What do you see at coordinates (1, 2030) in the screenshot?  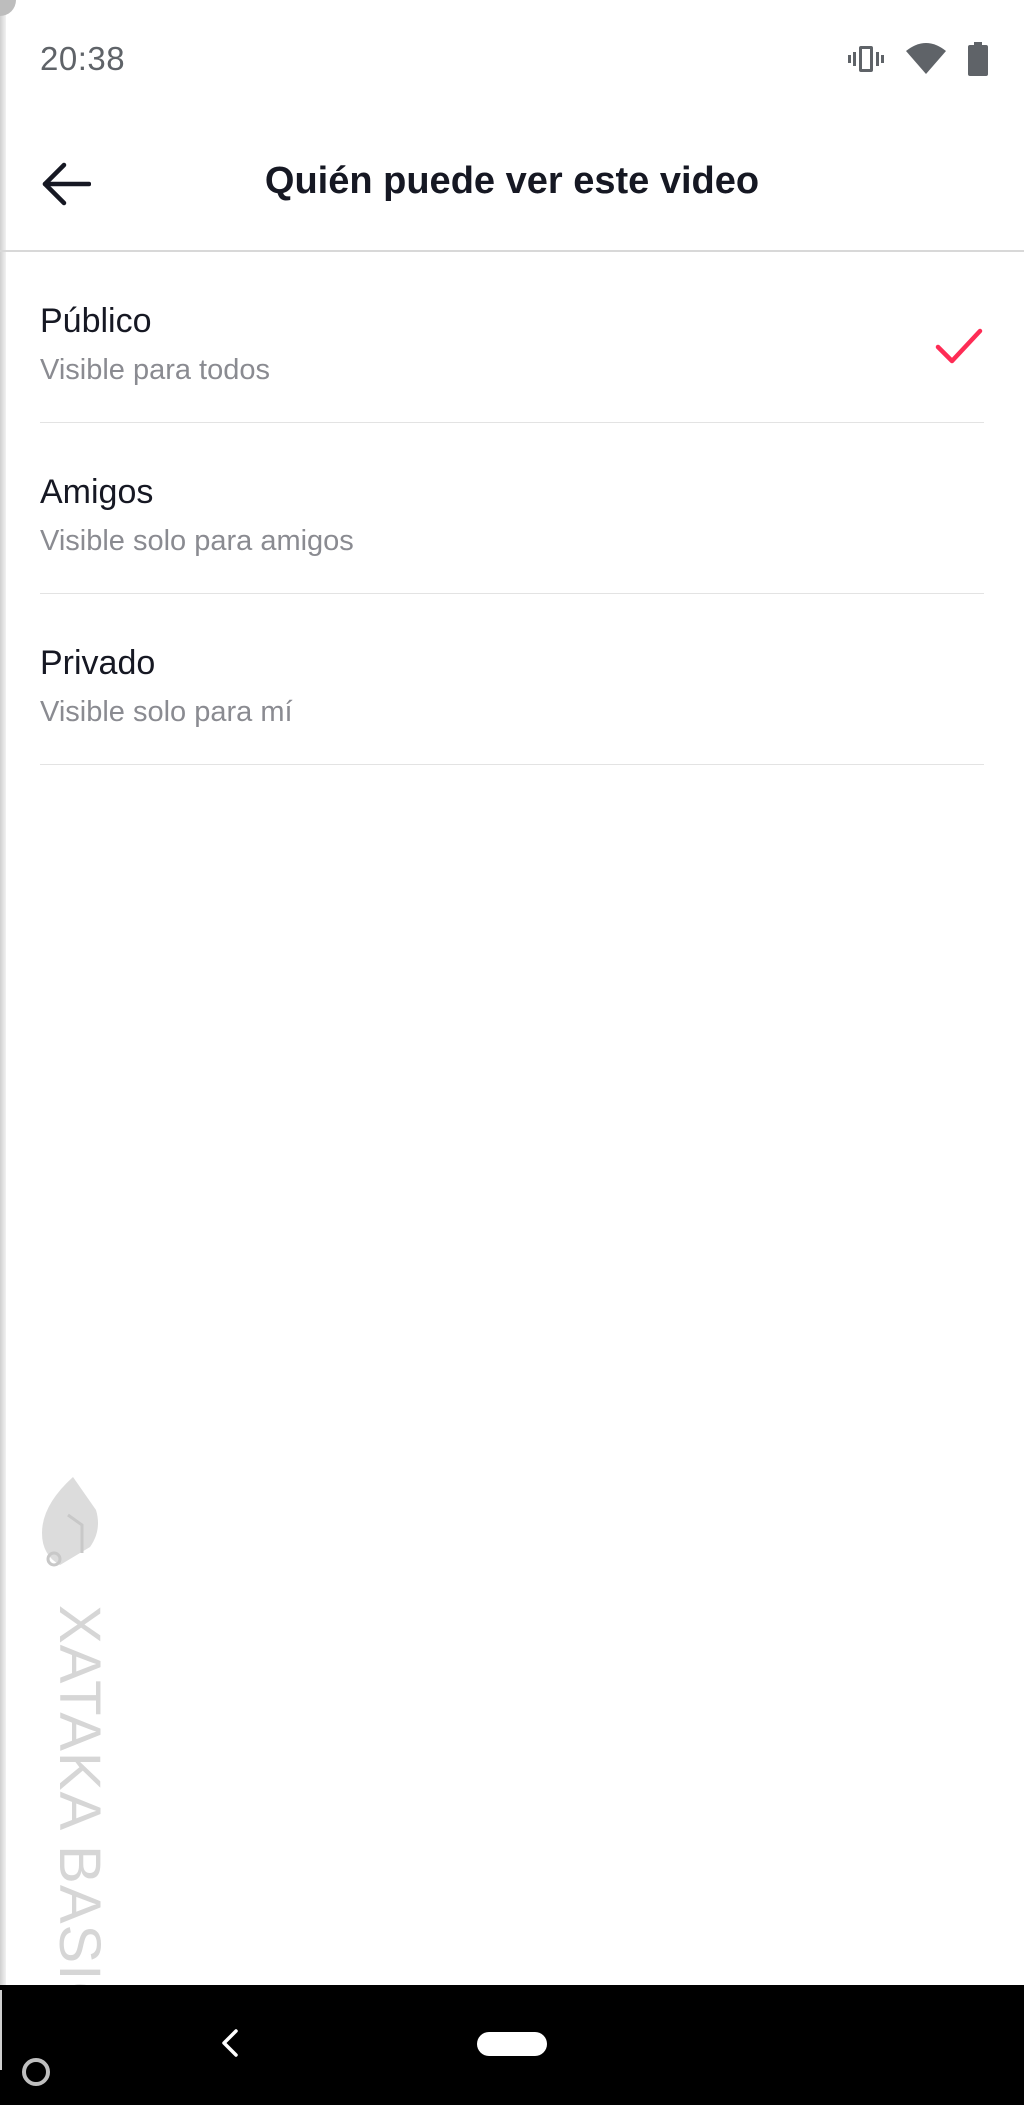 I see `watermark-line` at bounding box center [1, 2030].